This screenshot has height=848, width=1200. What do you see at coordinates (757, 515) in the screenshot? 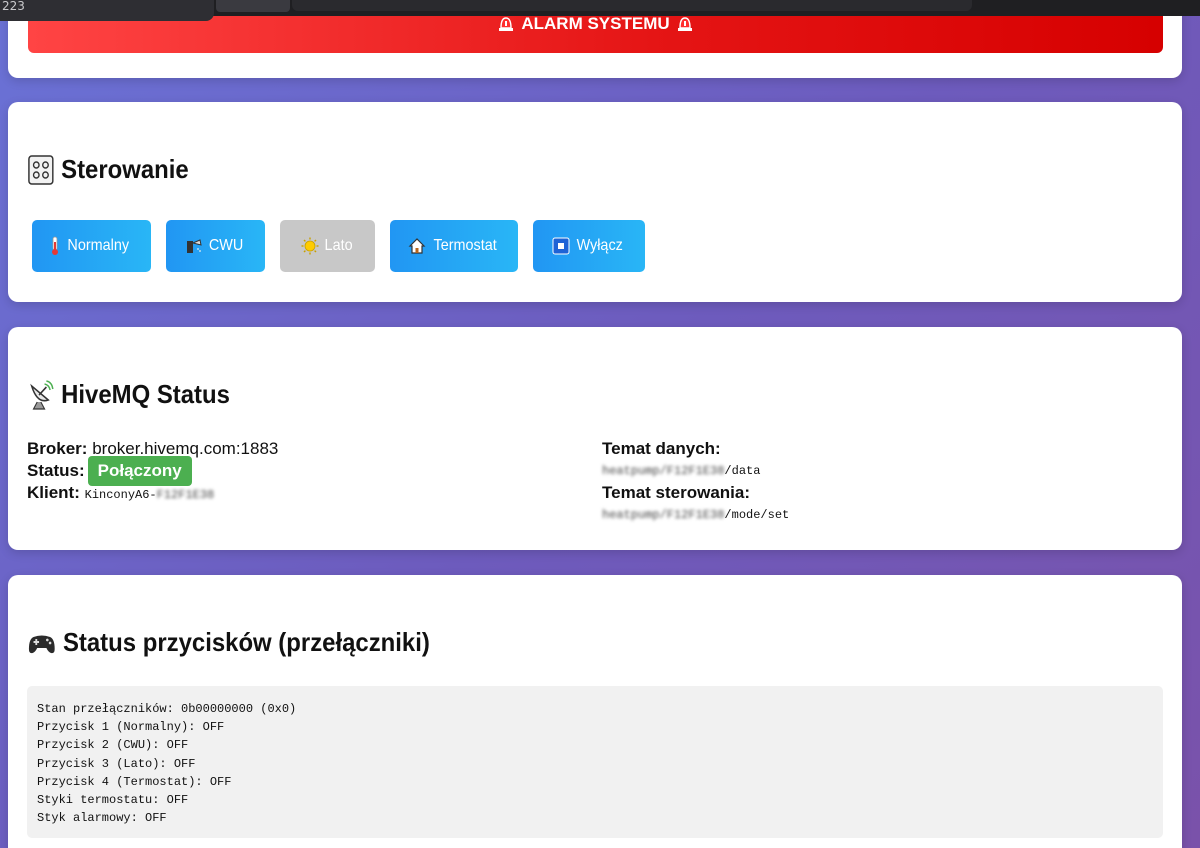
I see `control-topic-suffix: /mode/set` at bounding box center [757, 515].